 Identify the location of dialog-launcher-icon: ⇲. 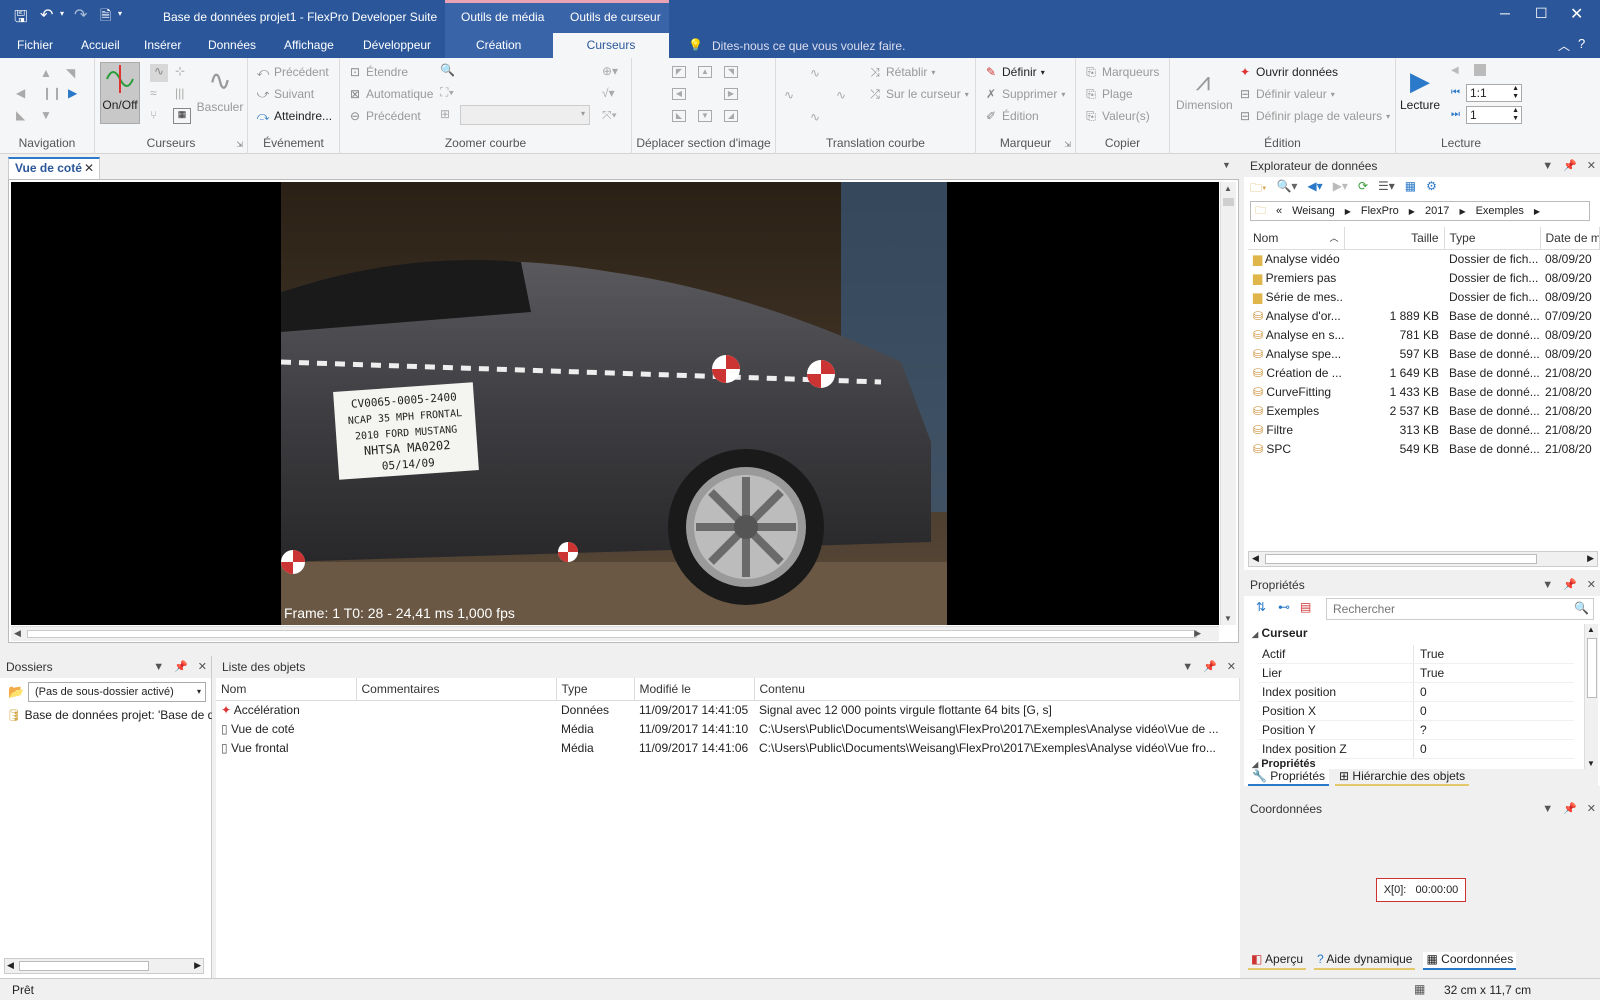
(1067, 144).